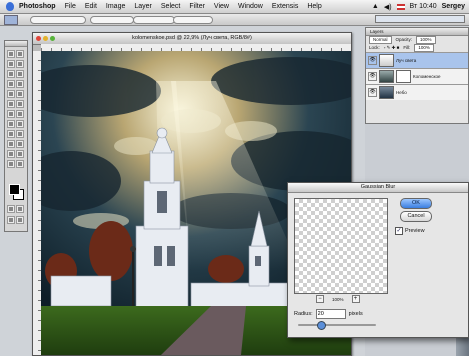 Image resolution: width=469 pixels, height=356 pixels. Describe the element at coordinates (416, 203) in the screenshot. I see `ok-button: OK` at that location.